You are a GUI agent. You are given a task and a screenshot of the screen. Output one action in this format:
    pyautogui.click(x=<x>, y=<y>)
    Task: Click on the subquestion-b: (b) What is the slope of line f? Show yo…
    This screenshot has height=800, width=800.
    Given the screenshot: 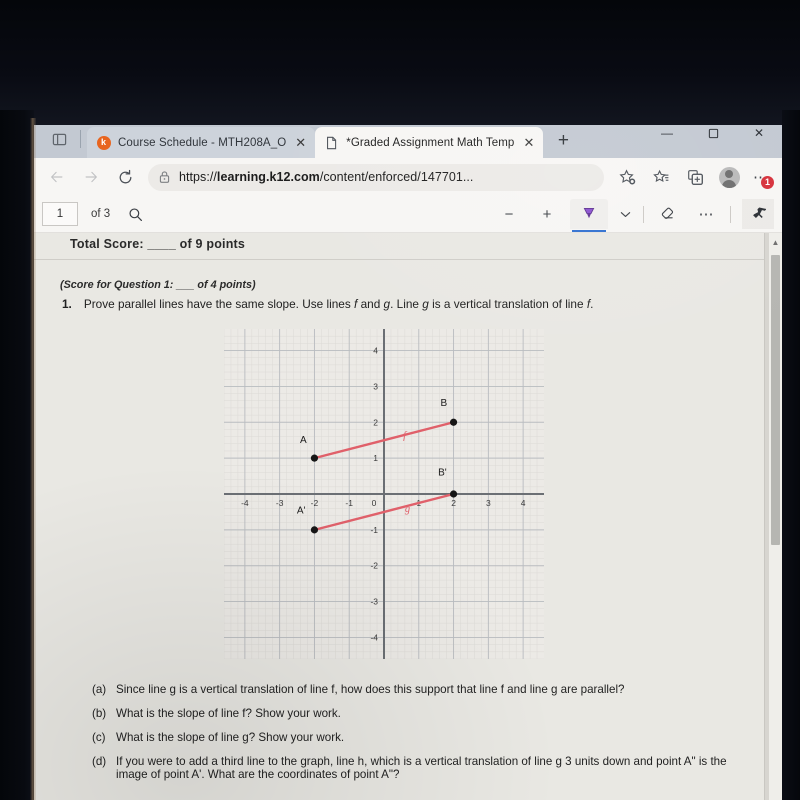 What is the action you would take?
    pyautogui.click(x=216, y=713)
    